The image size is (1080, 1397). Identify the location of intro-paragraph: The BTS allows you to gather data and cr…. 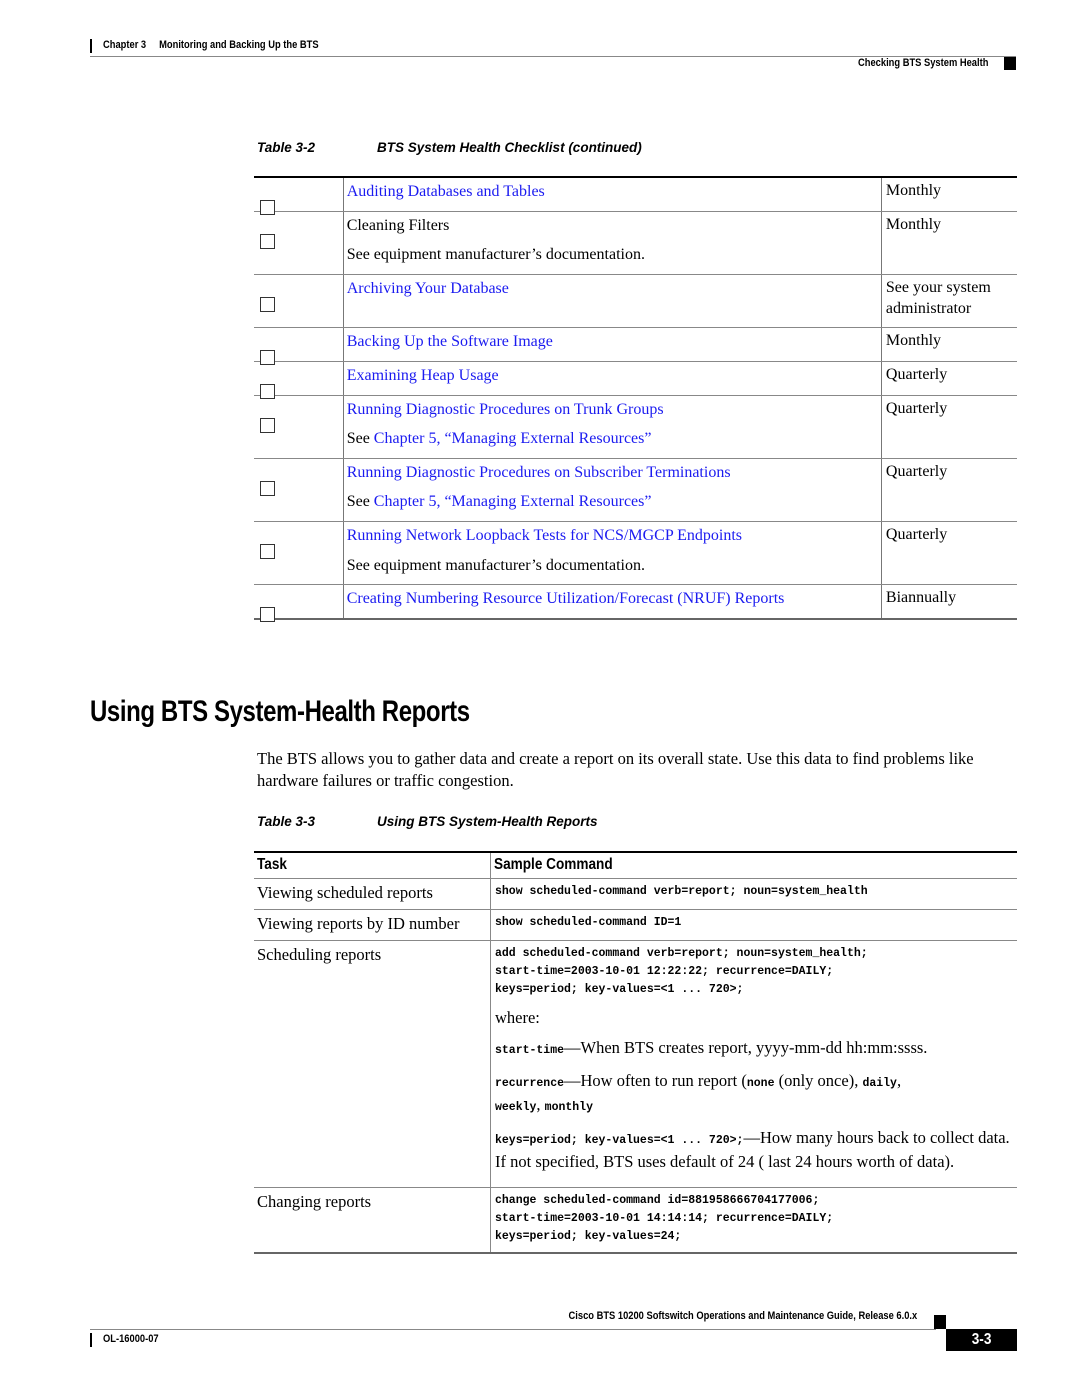
(615, 769).